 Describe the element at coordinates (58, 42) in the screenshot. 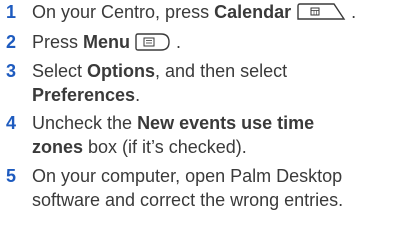

I see `step-text-part: Press` at that location.